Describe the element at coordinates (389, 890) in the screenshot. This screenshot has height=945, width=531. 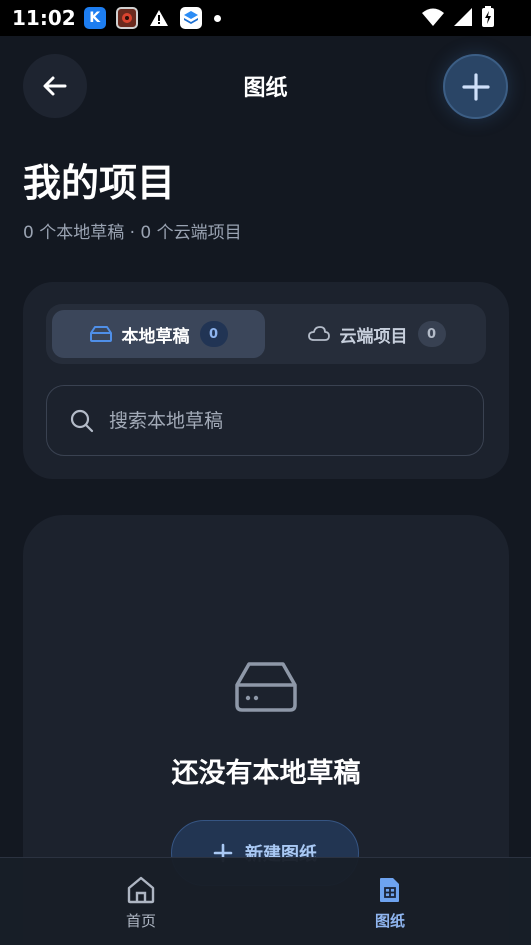
I see `drawing-icon` at that location.